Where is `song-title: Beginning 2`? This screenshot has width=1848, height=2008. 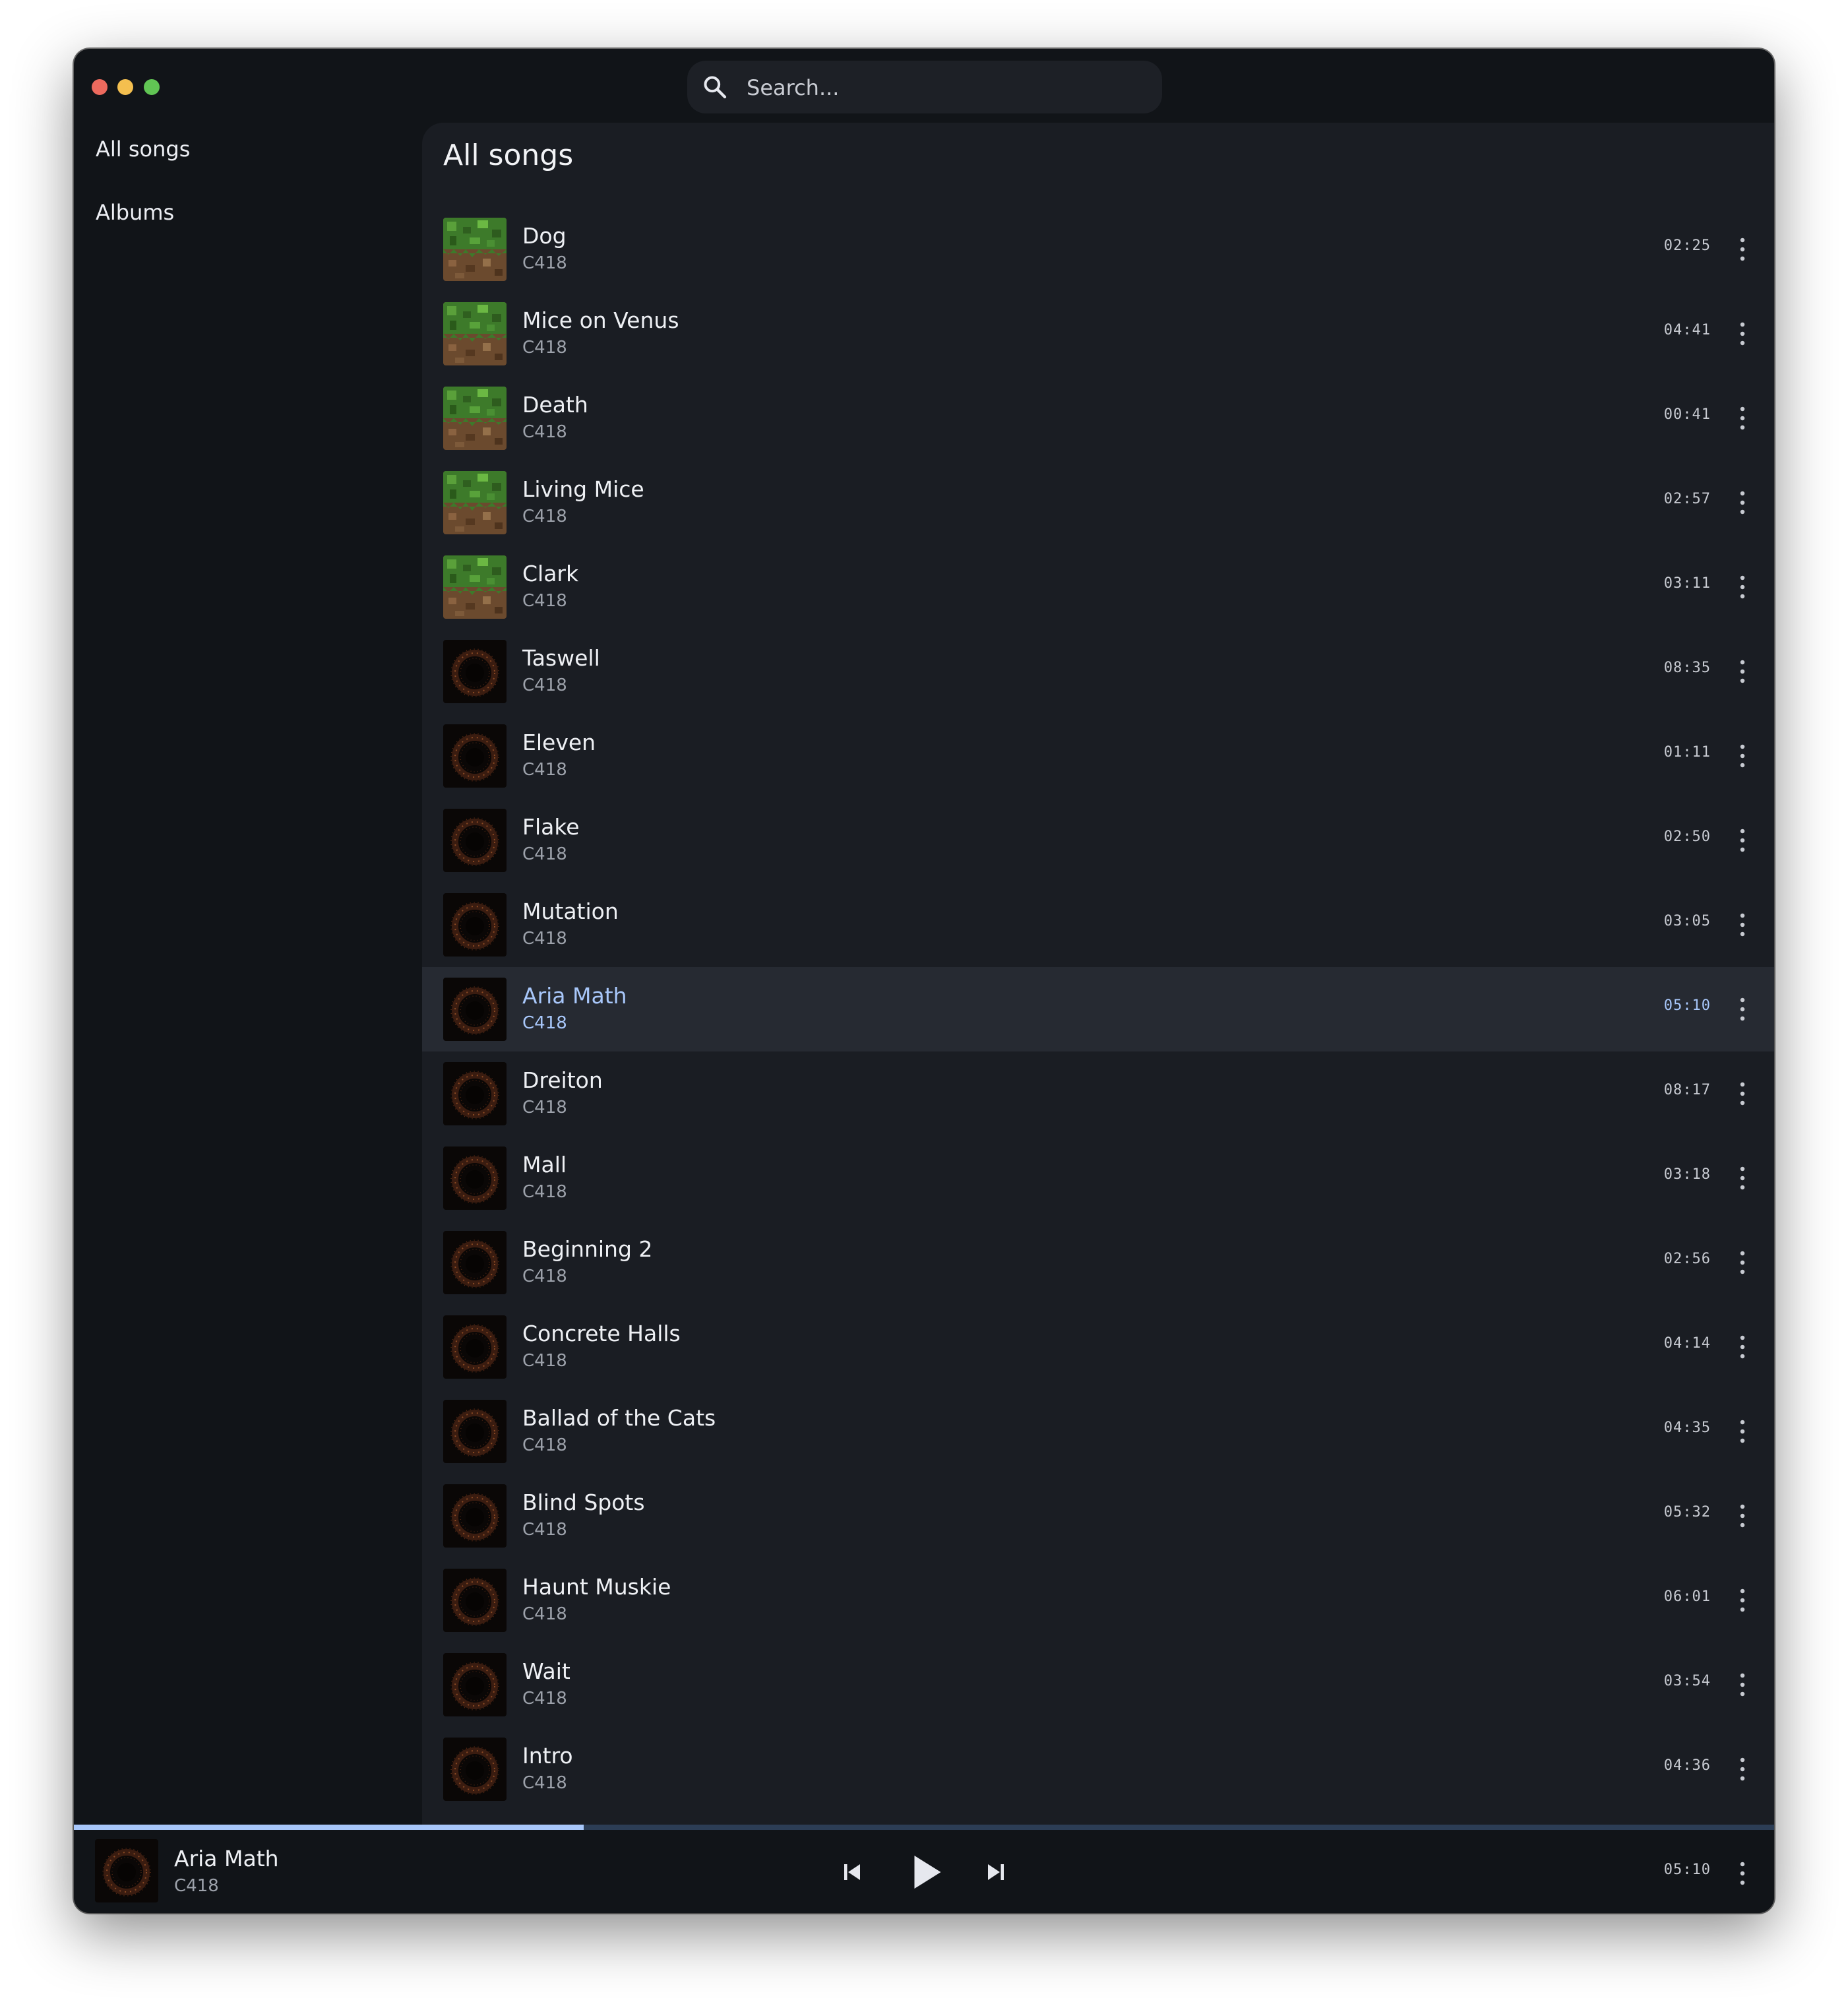 song-title: Beginning 2 is located at coordinates (587, 1249).